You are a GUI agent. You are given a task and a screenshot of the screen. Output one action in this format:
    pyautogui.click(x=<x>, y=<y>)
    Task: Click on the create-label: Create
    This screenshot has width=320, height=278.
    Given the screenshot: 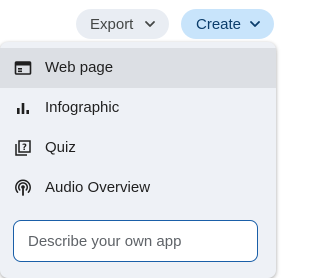 What is the action you would take?
    pyautogui.click(x=219, y=24)
    